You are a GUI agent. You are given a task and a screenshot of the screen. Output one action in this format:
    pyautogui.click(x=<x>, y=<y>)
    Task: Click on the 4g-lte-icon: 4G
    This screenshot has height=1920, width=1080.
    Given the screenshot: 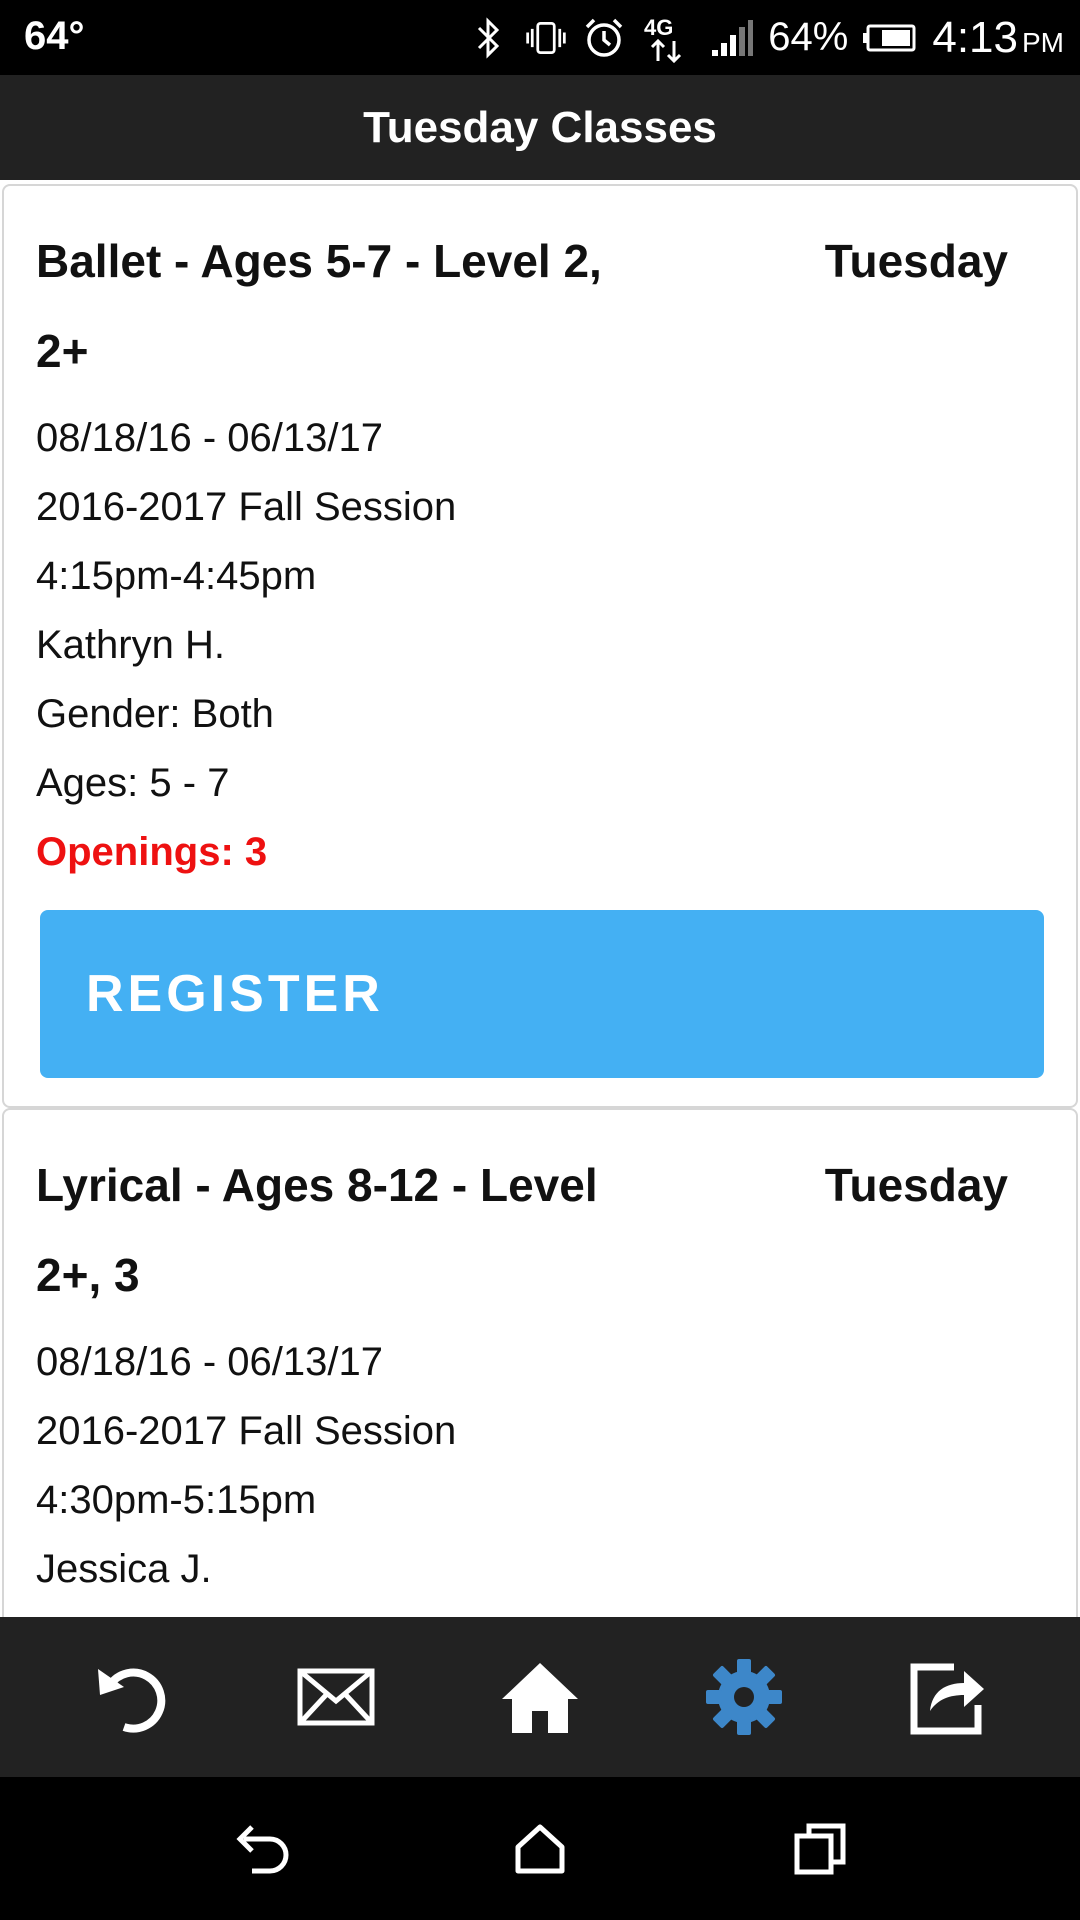 What is the action you would take?
    pyautogui.click(x=668, y=39)
    